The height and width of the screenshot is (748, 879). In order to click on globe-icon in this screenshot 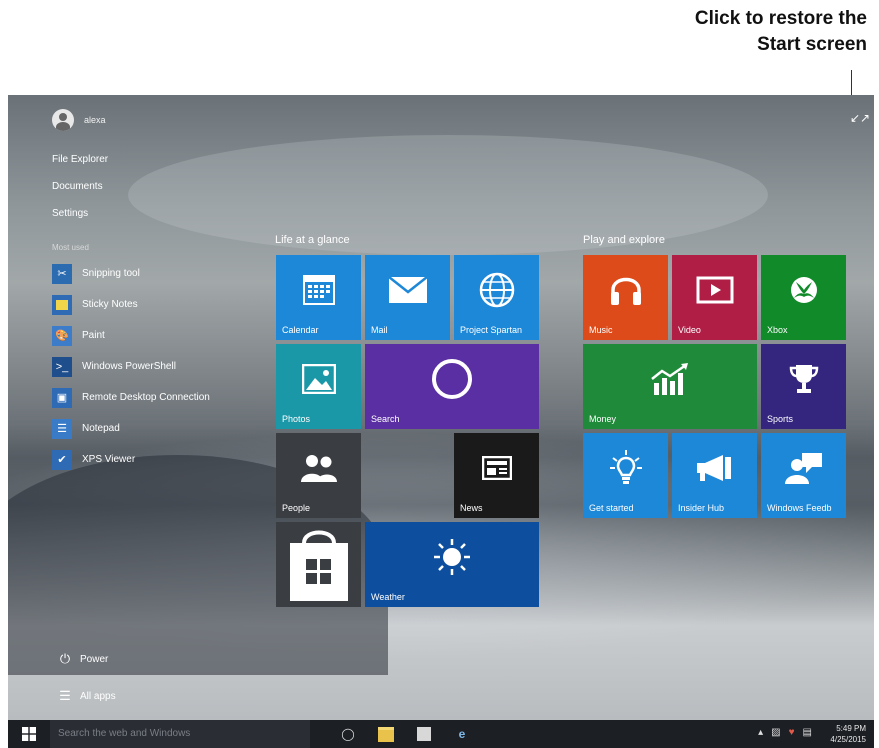, I will do `click(496, 289)`.